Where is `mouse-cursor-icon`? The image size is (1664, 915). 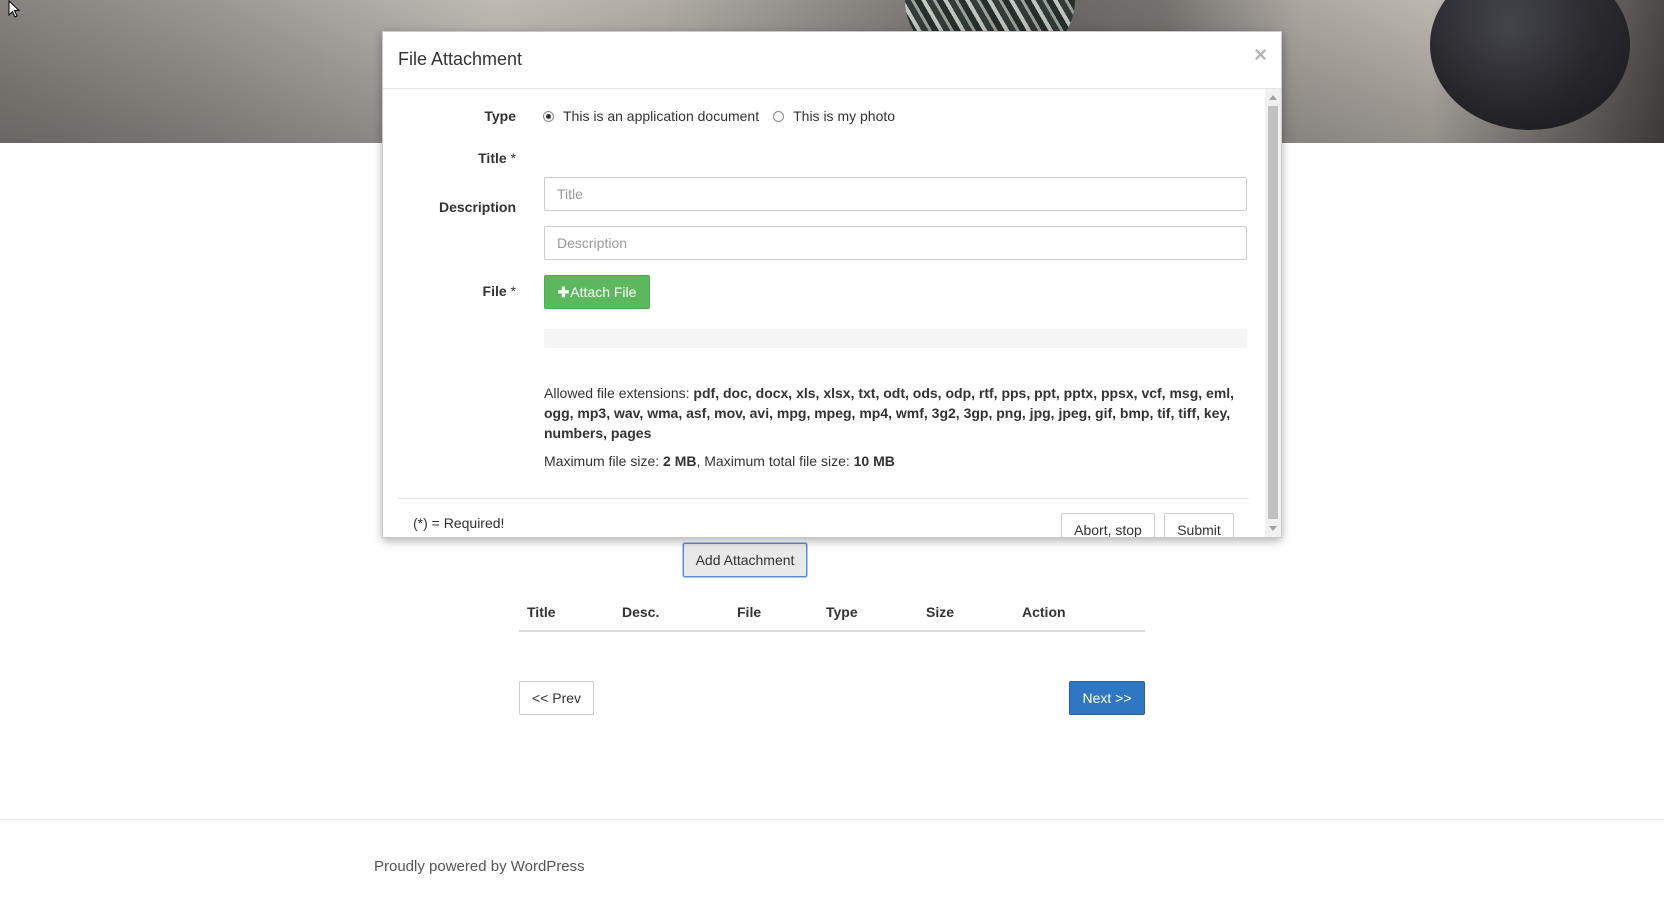 mouse-cursor-icon is located at coordinates (14, 9).